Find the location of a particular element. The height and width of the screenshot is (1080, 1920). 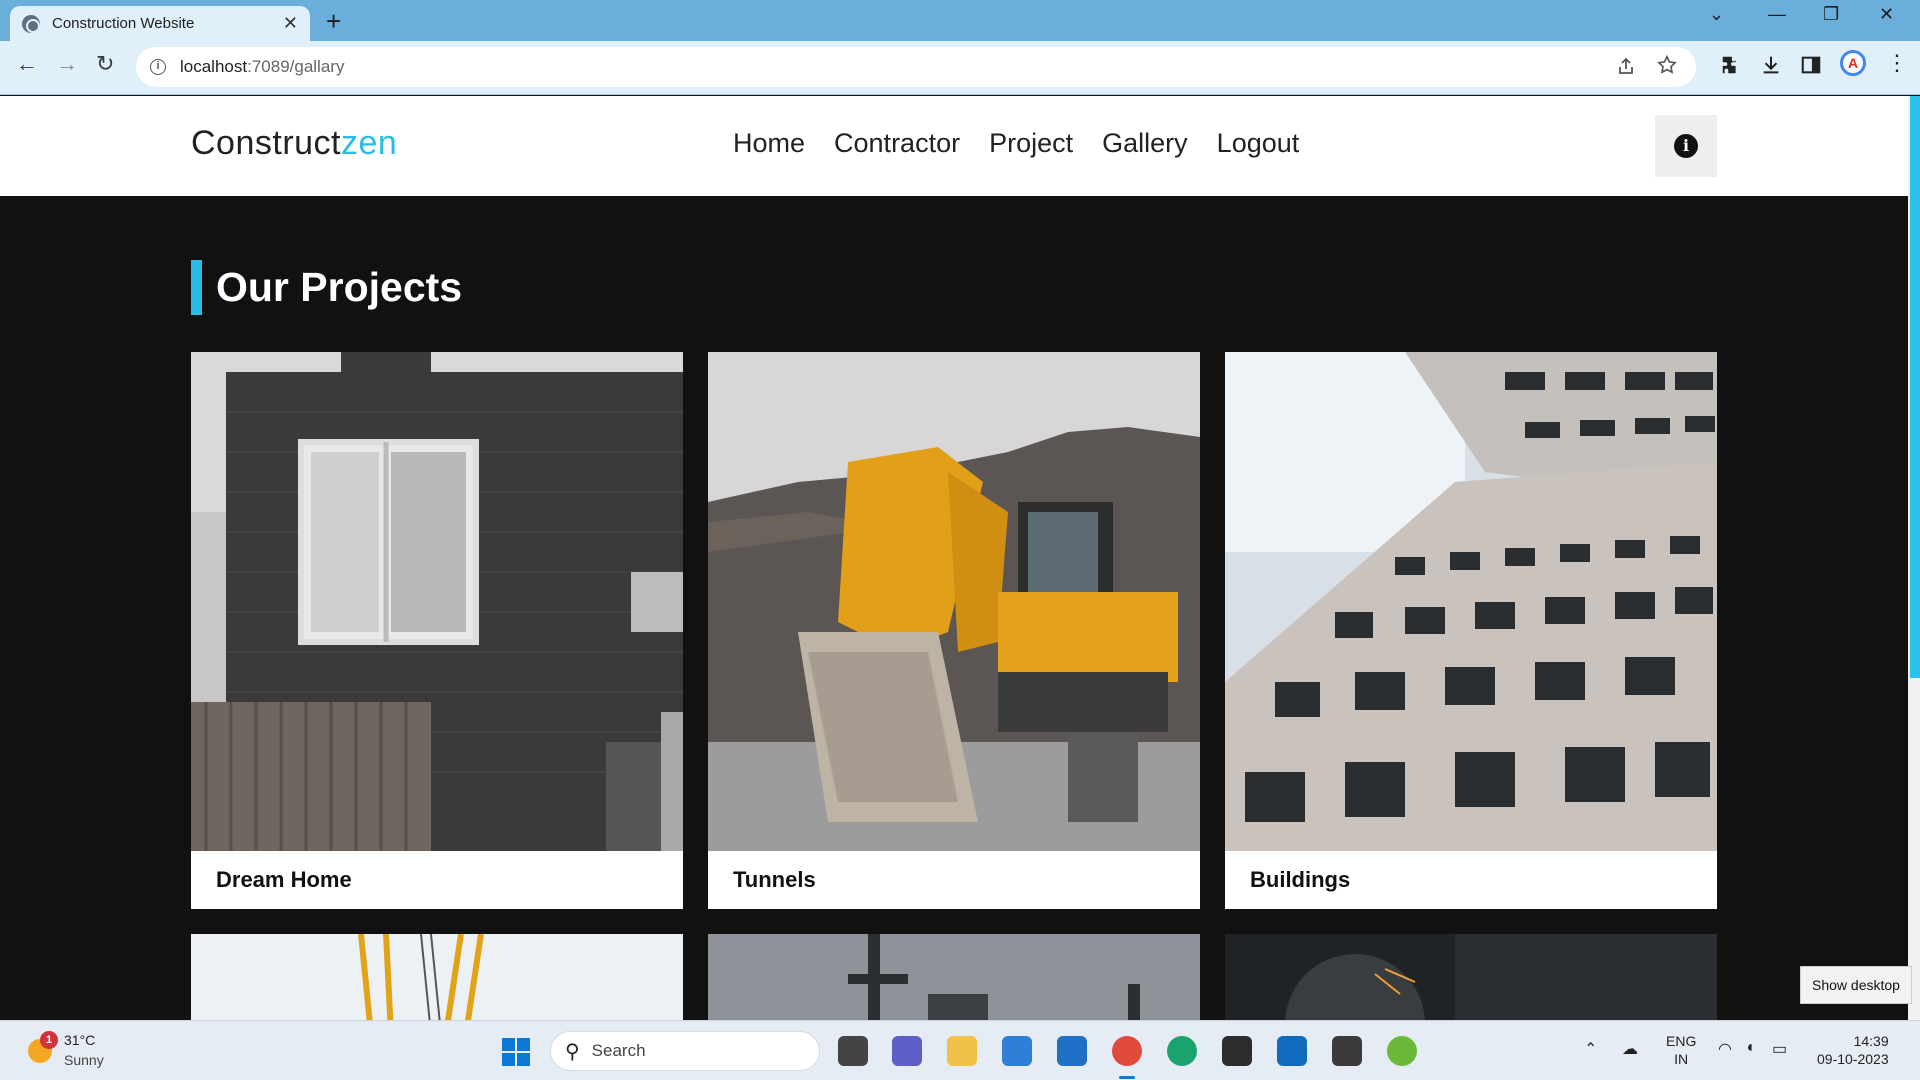

input-language: ENG IN is located at coordinates (1681, 1050).